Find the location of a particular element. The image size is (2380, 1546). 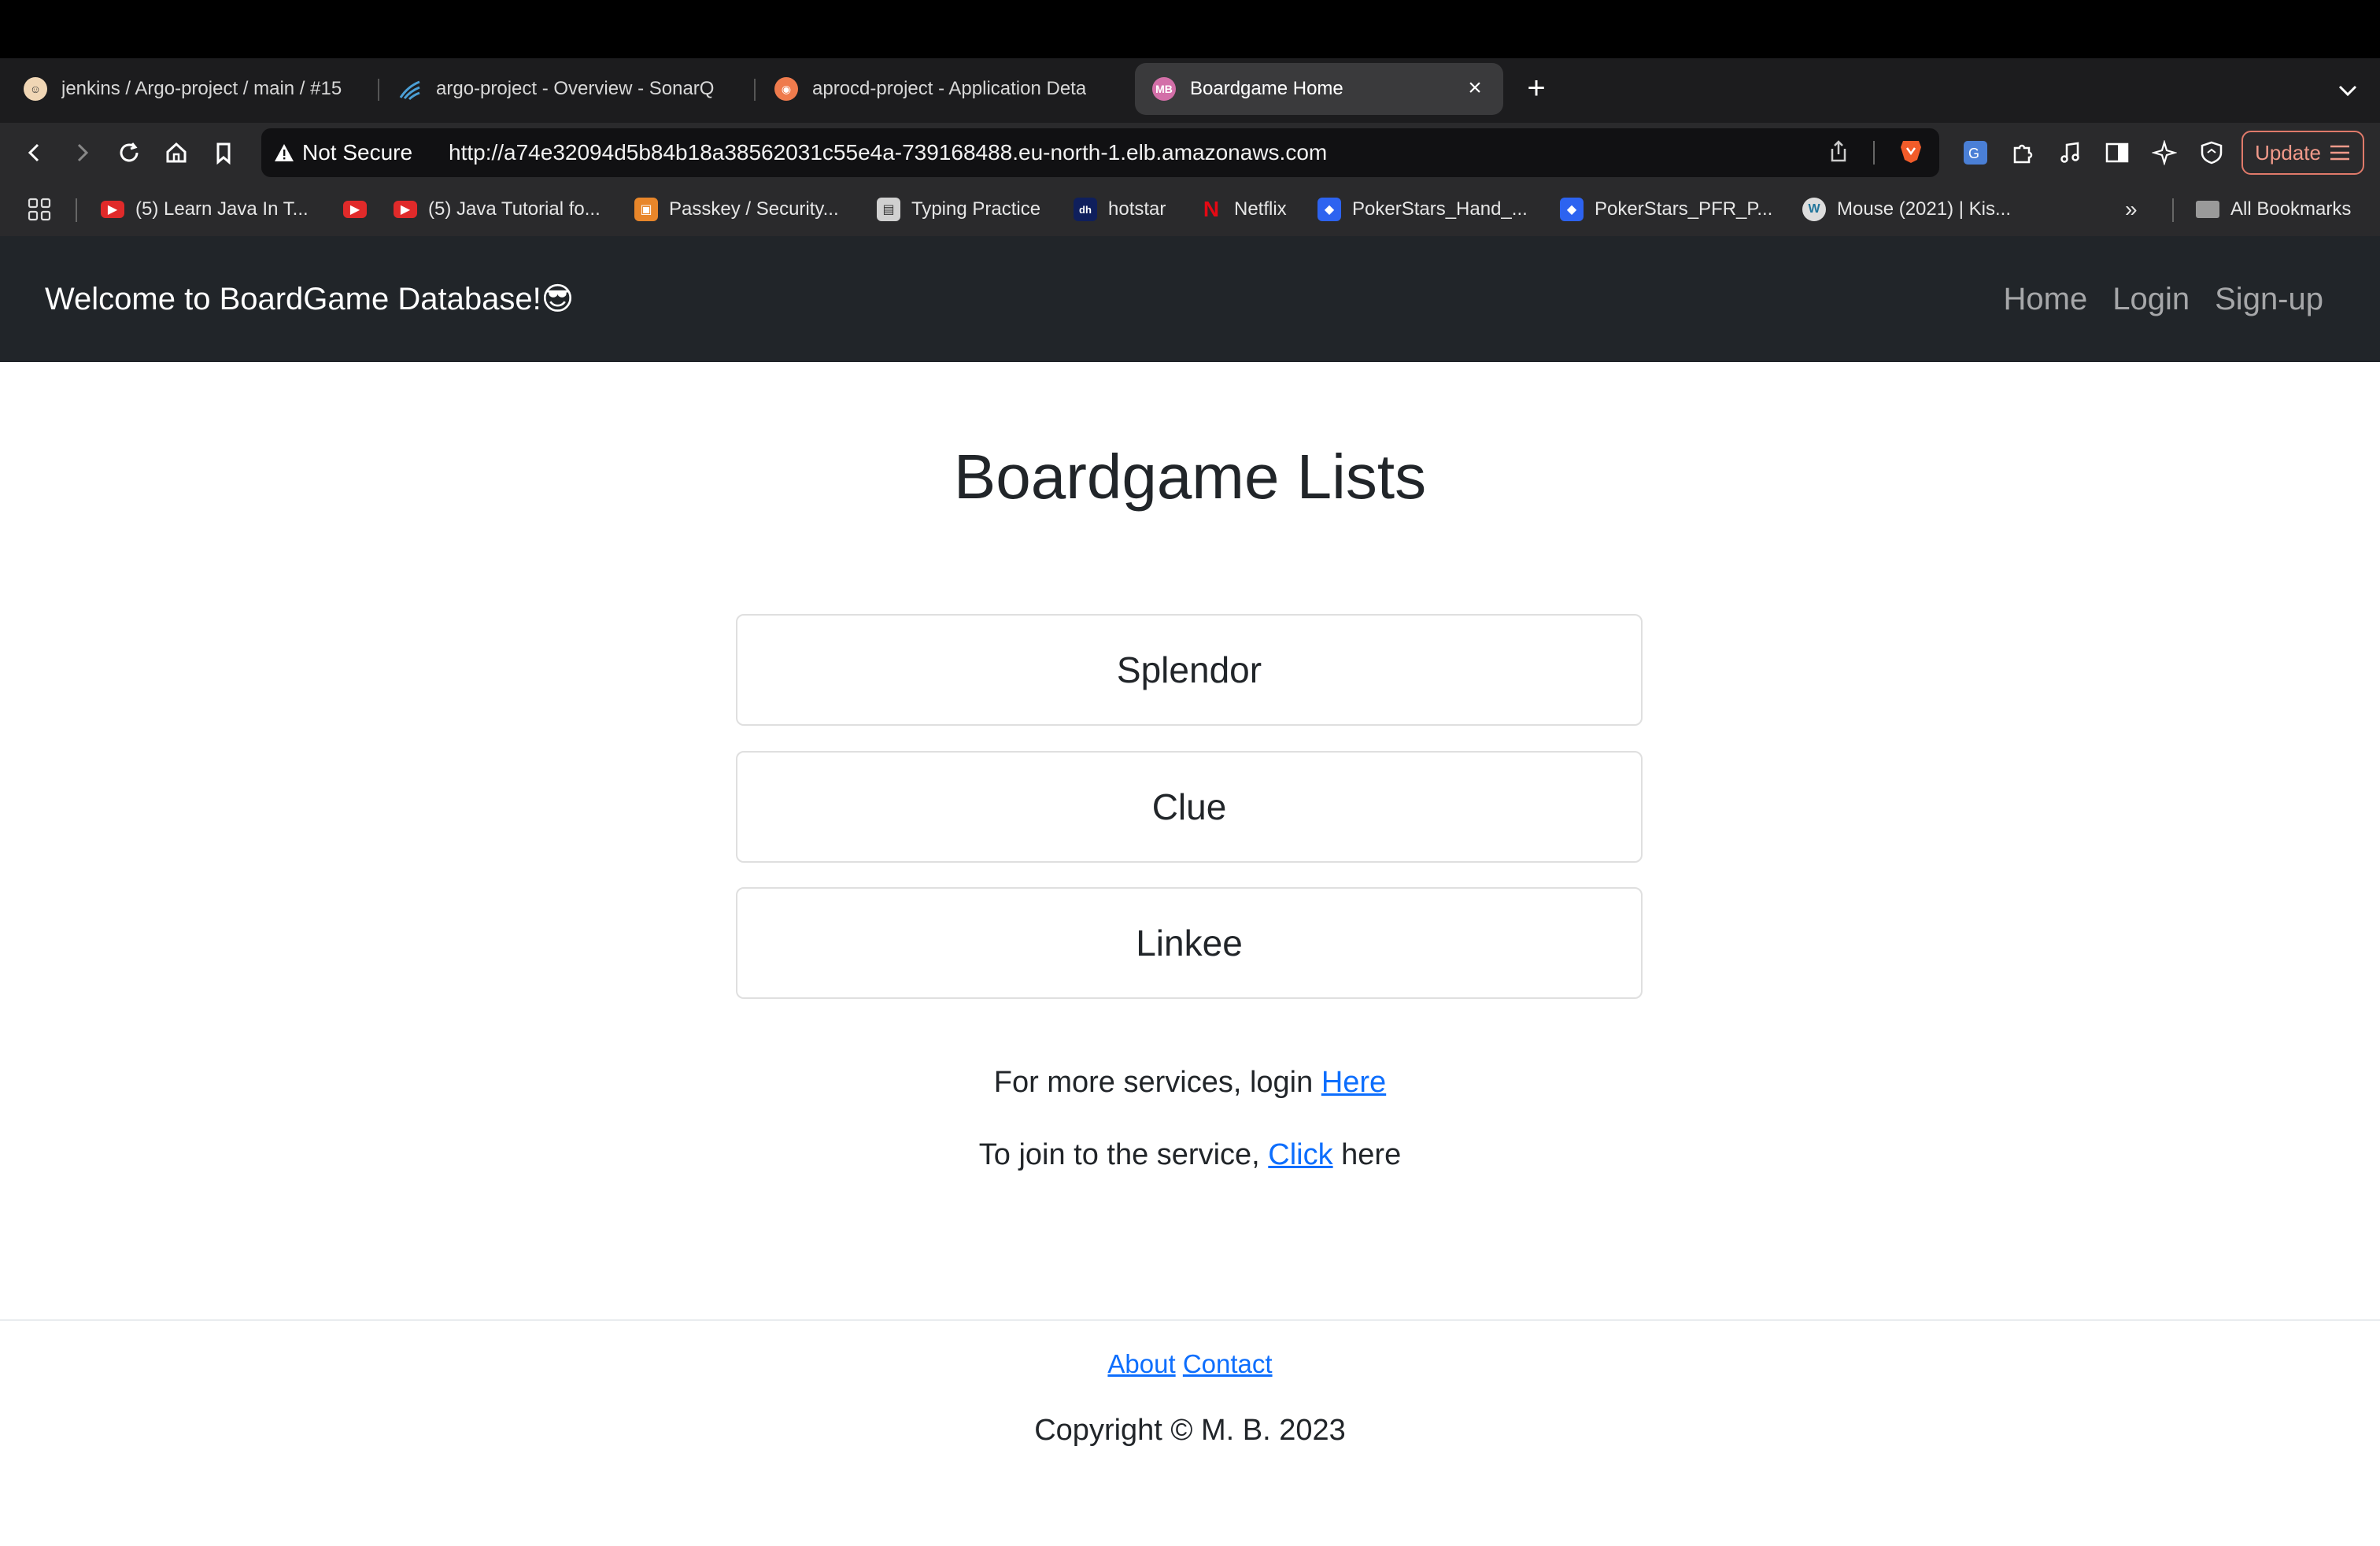

update-button: Update is located at coordinates (2302, 153).